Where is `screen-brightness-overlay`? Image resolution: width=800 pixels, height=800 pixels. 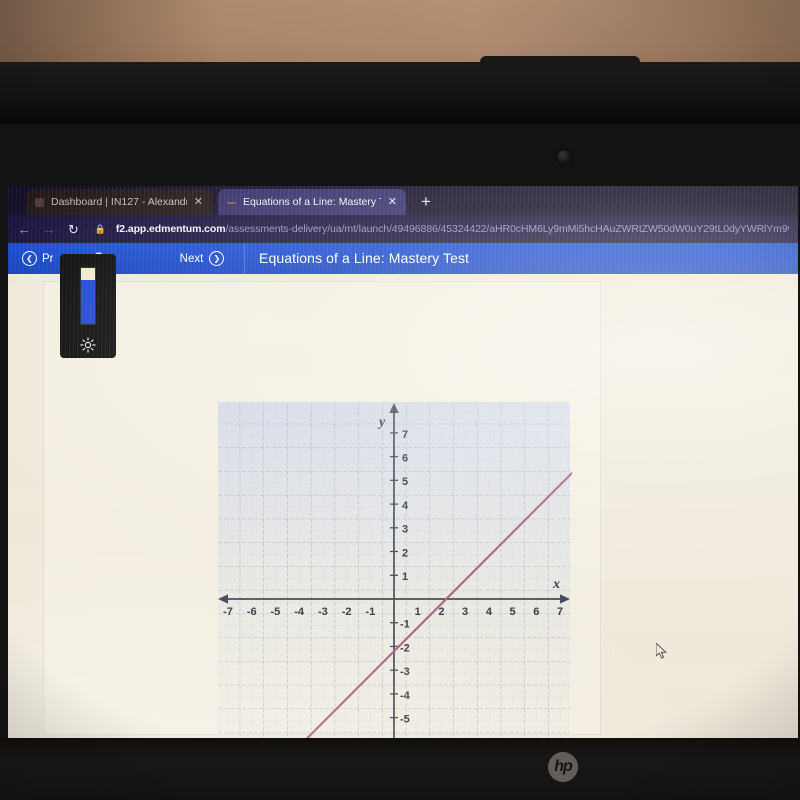 screen-brightness-overlay is located at coordinates (88, 306).